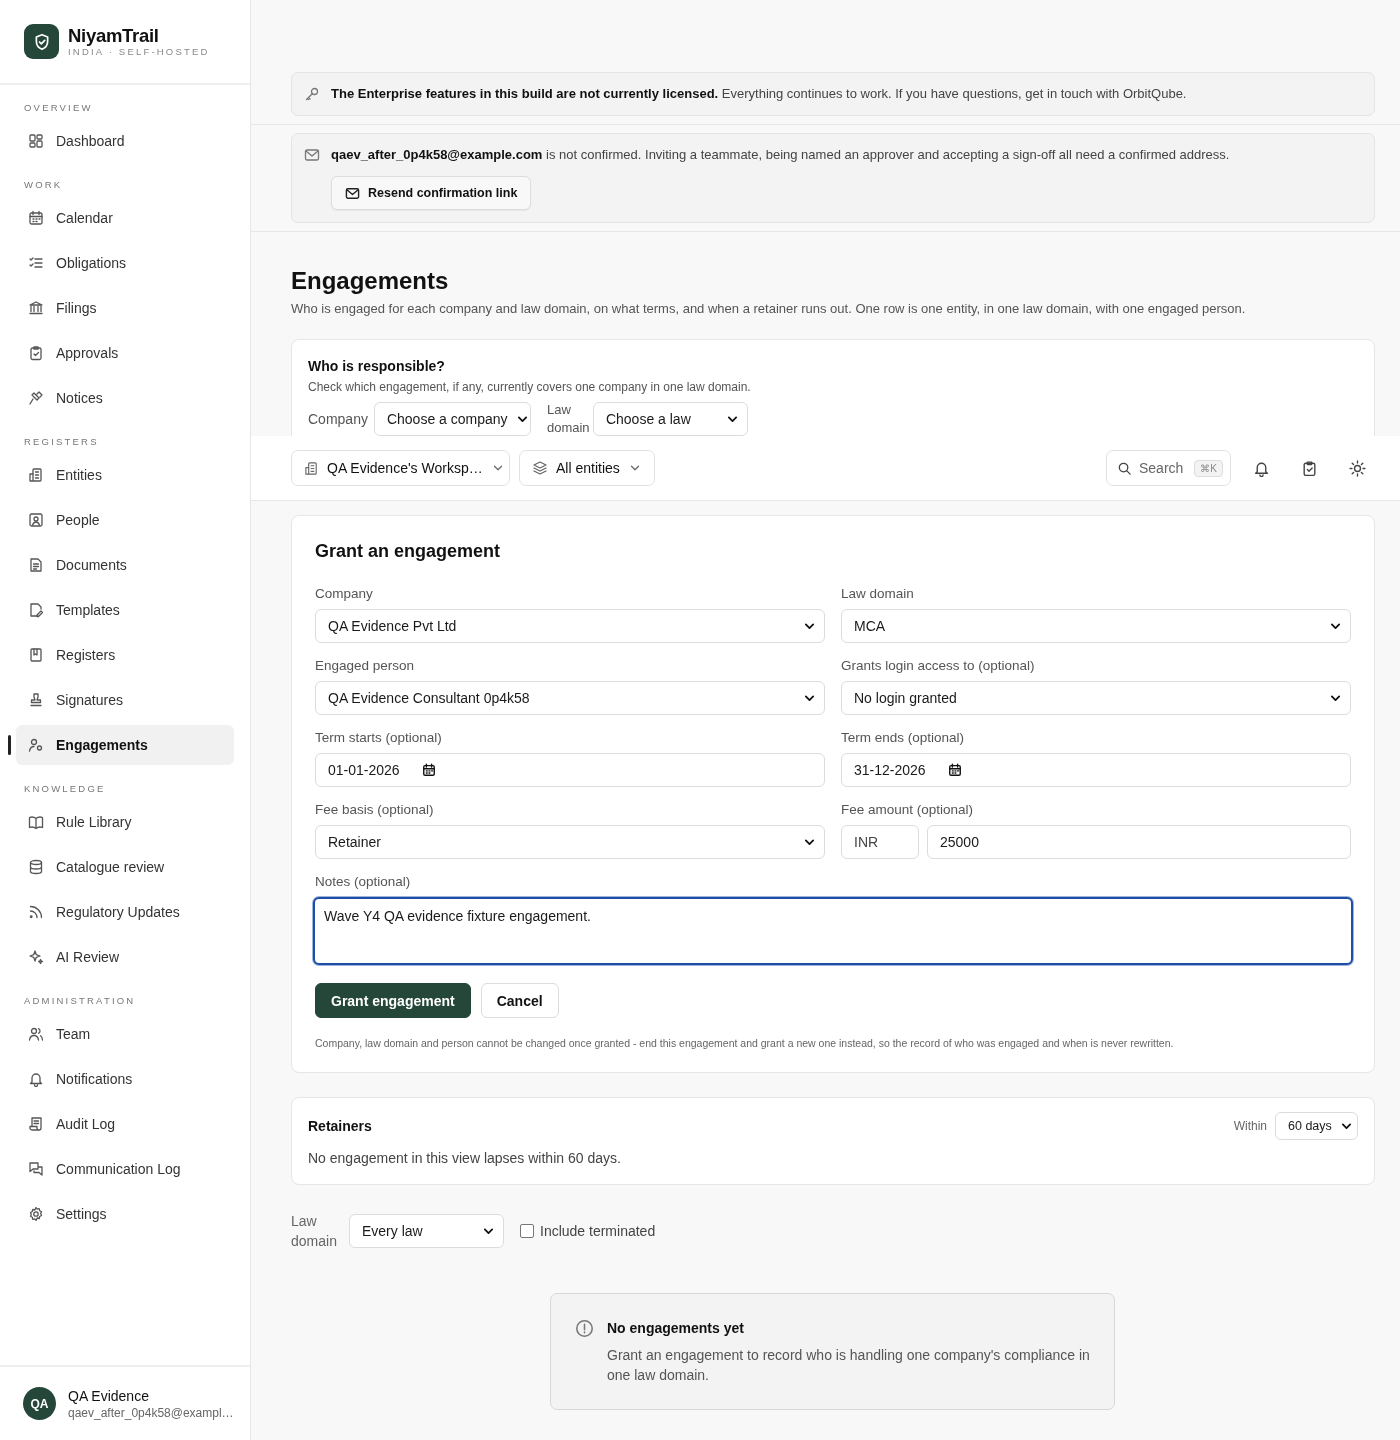 This screenshot has height=1440, width=1400. I want to click on feed-icon, so click(36, 912).